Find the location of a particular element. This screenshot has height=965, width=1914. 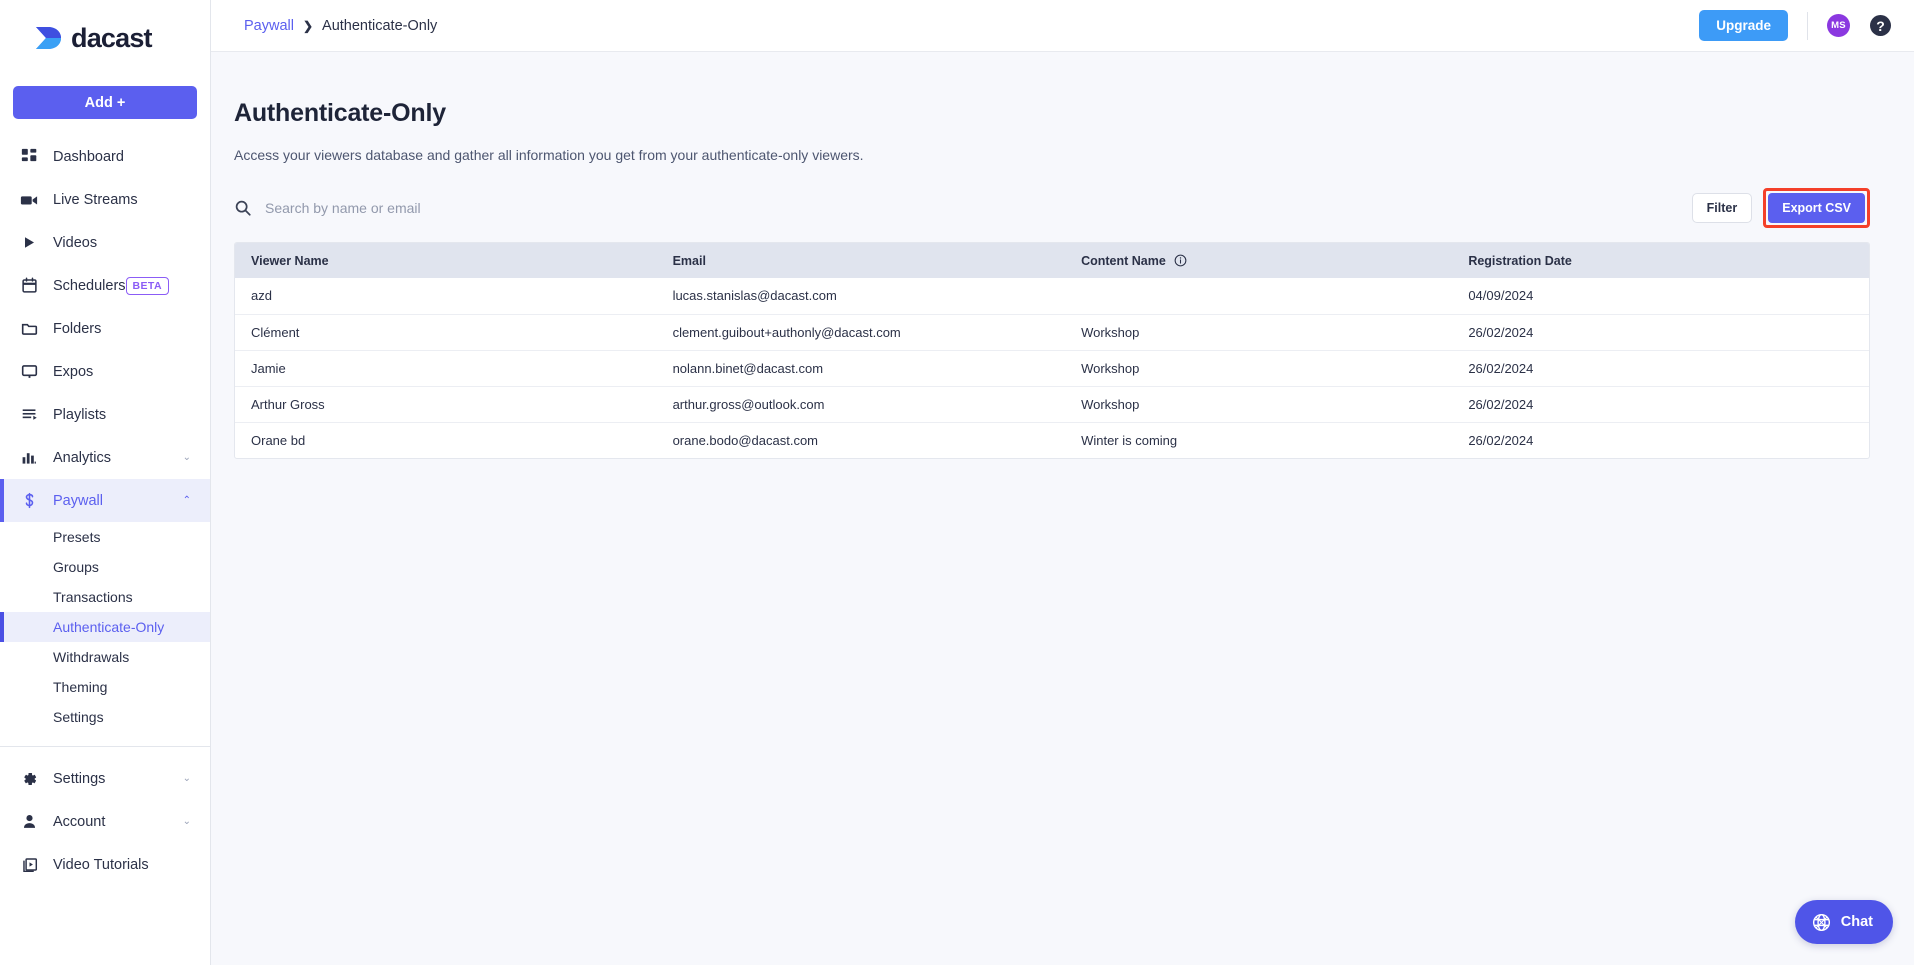

sidebar-item-video-tutorials: Video Tutorials is located at coordinates (105, 864).